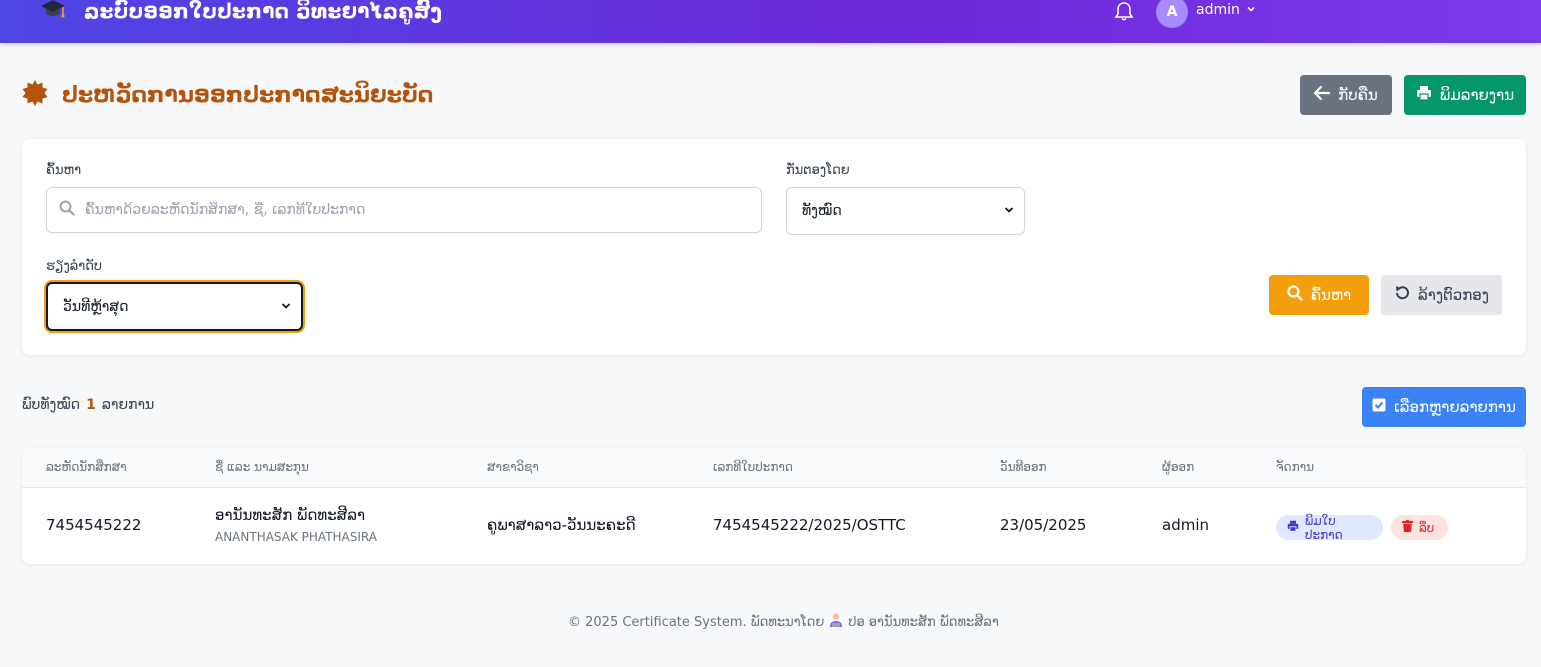 Image resolution: width=1541 pixels, height=667 pixels. I want to click on column-header: ເລກທີໃບປະກາດ, so click(753, 467).